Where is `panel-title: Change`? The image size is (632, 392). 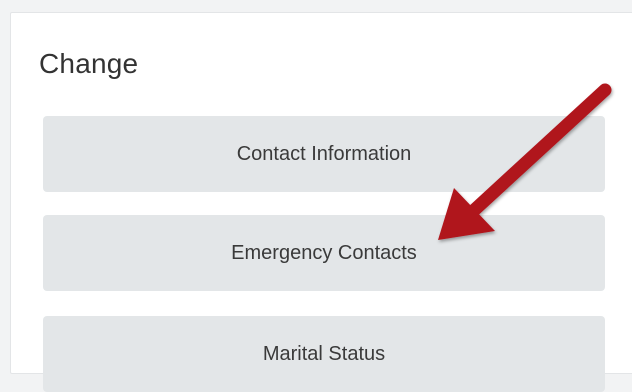
panel-title: Change is located at coordinates (89, 63).